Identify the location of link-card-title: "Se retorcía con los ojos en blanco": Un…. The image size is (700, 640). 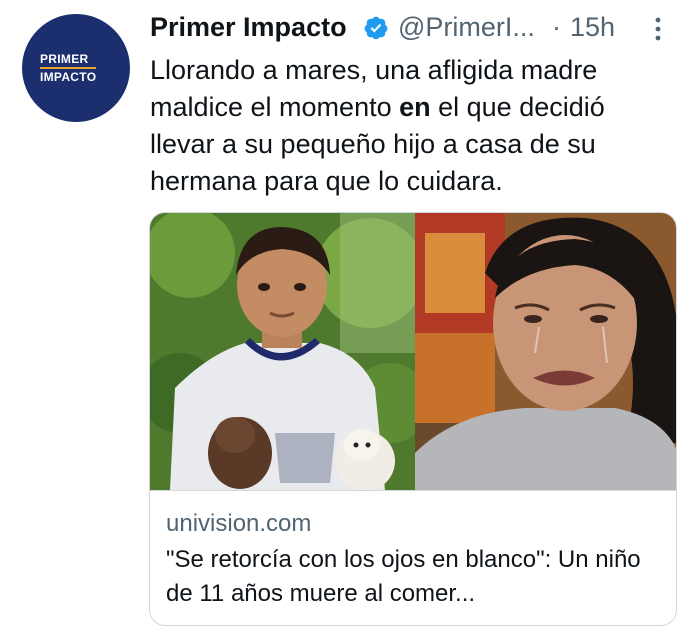
(416, 577).